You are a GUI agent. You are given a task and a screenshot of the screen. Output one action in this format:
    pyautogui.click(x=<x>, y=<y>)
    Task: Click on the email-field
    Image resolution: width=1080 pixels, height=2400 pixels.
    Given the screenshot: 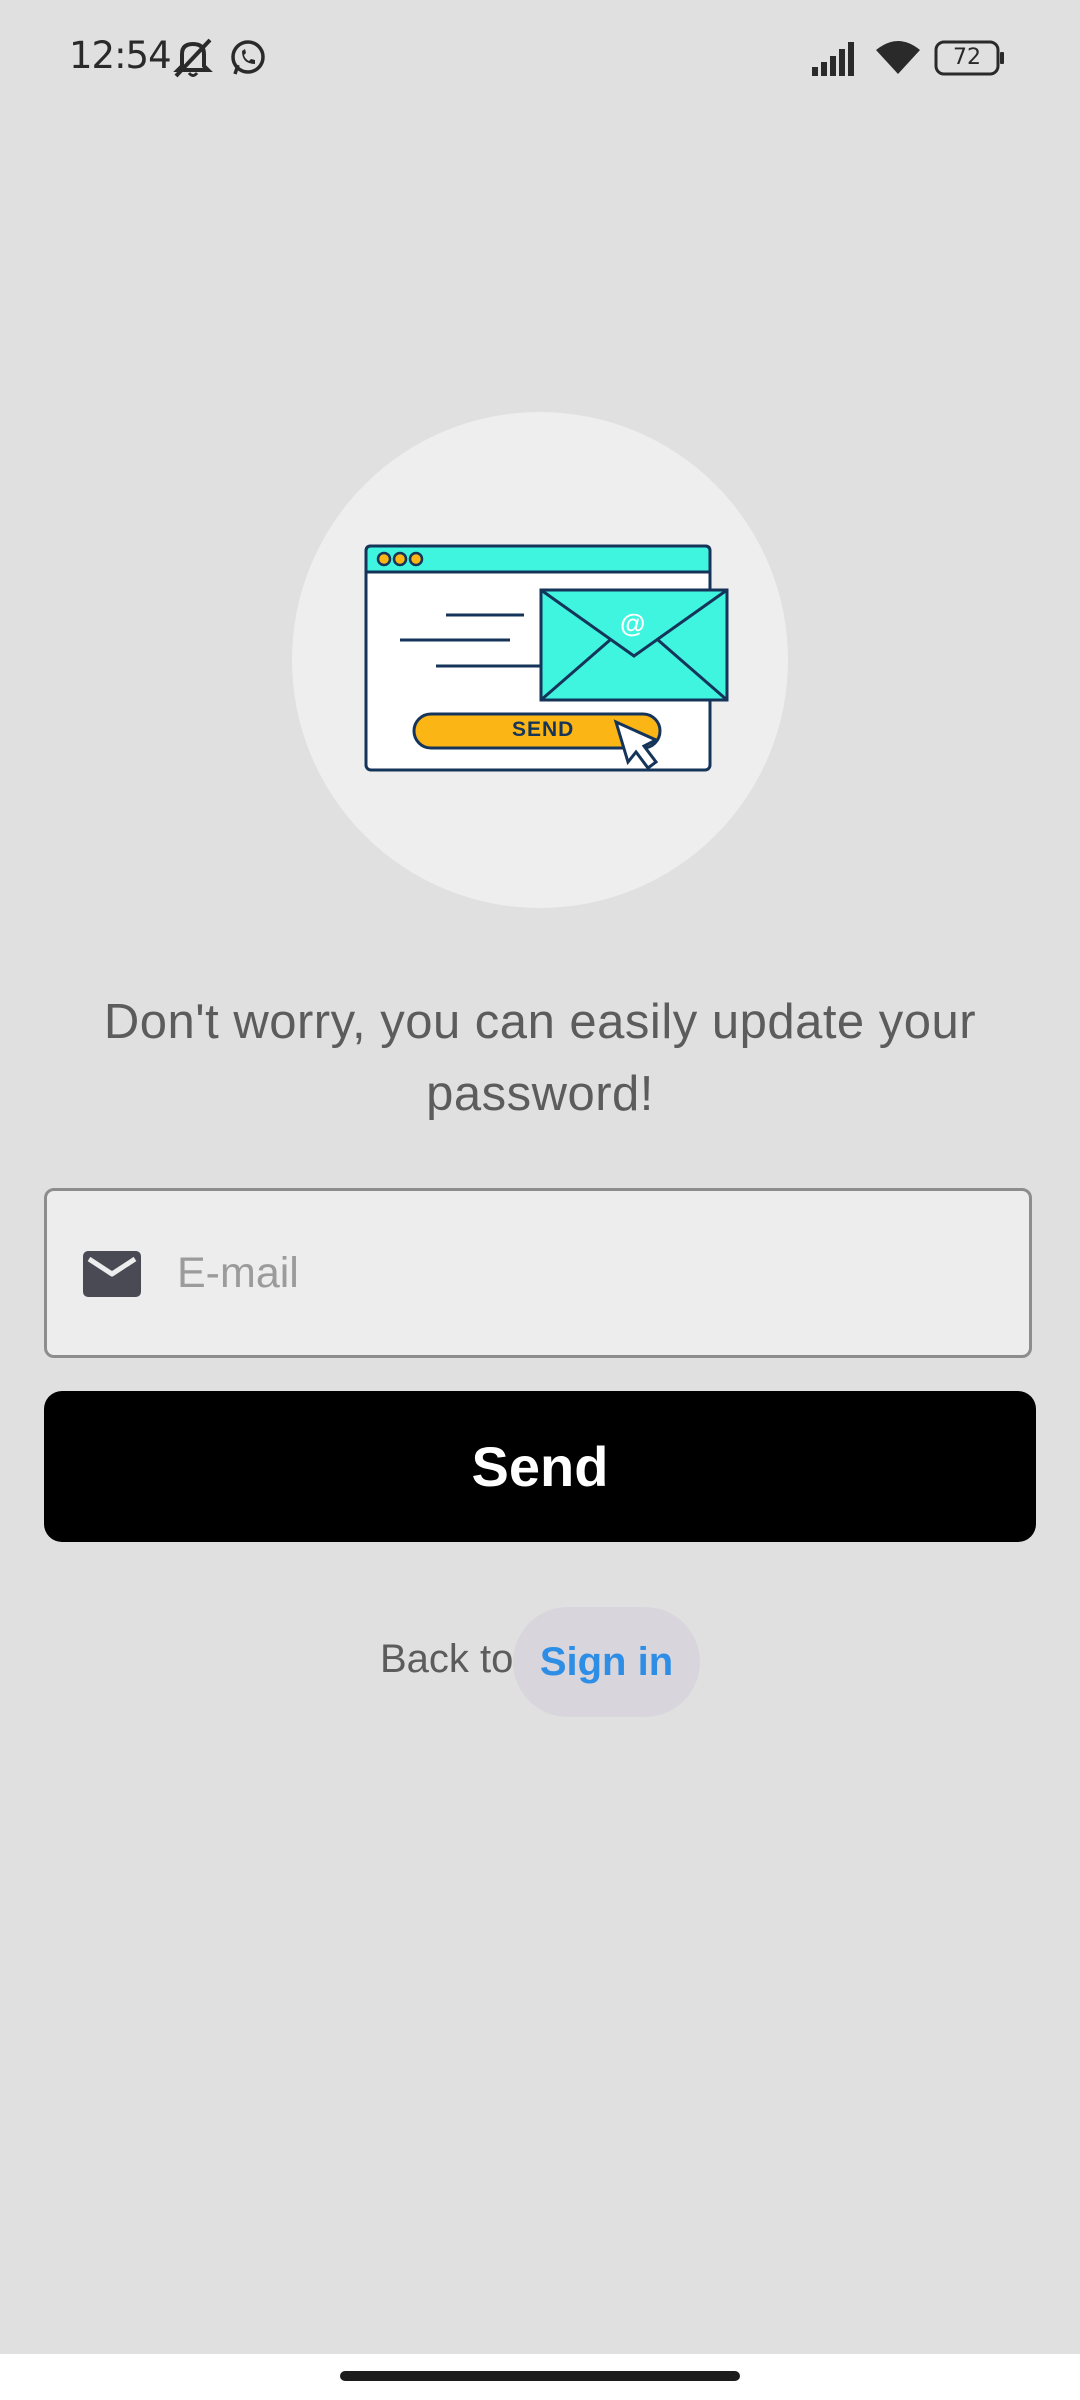 What is the action you would take?
    pyautogui.click(x=538, y=1273)
    